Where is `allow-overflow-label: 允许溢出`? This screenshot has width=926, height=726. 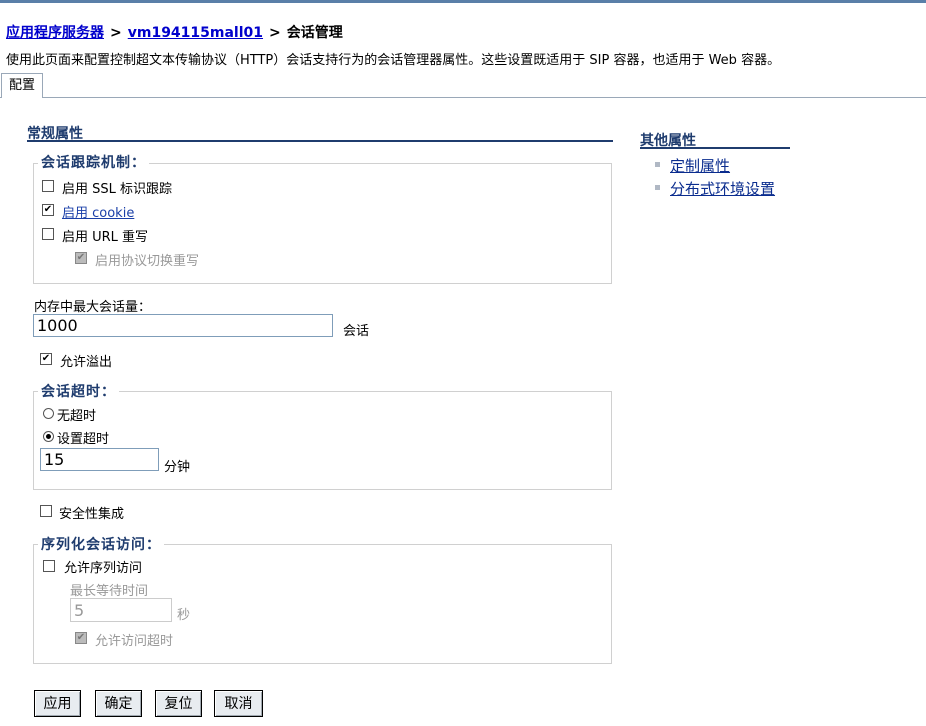 allow-overflow-label: 允许溢出 is located at coordinates (86, 362).